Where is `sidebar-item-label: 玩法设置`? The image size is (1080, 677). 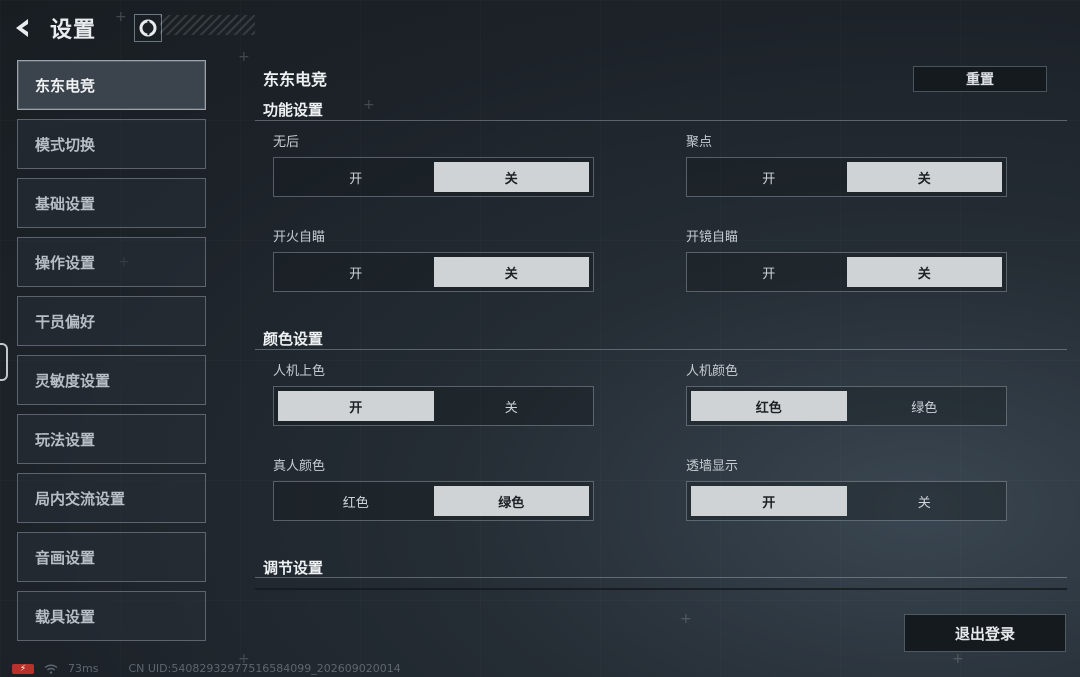
sidebar-item-label: 玩法设置 is located at coordinates (65, 439).